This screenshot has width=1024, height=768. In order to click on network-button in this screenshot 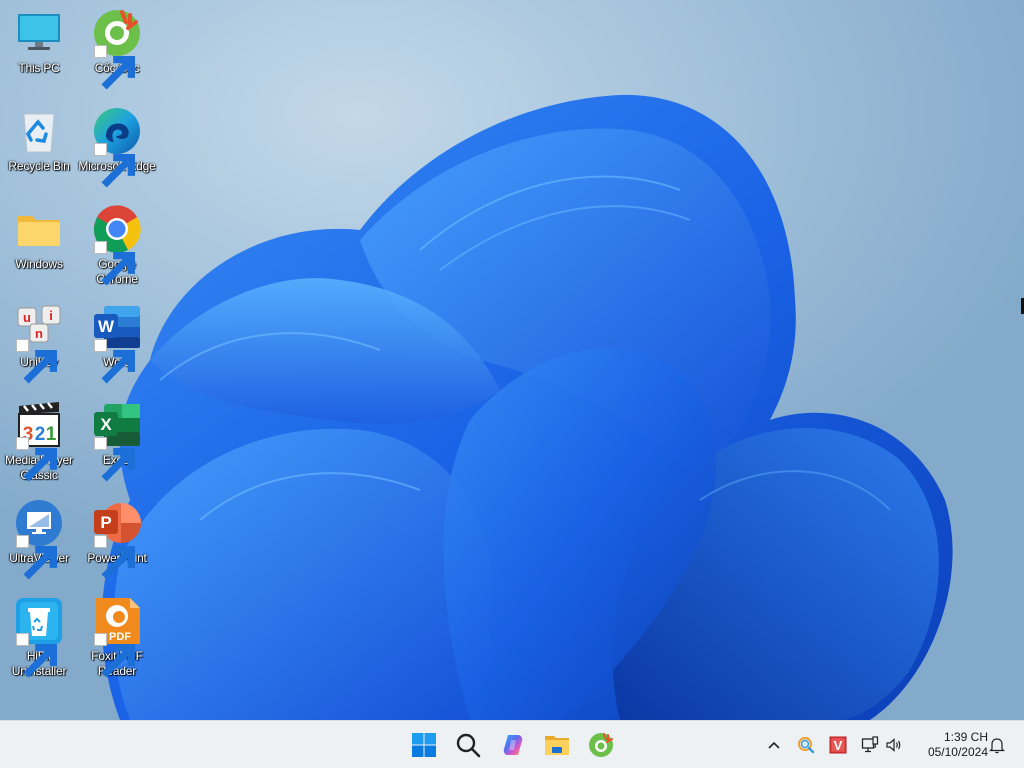, I will do `click(870, 745)`.